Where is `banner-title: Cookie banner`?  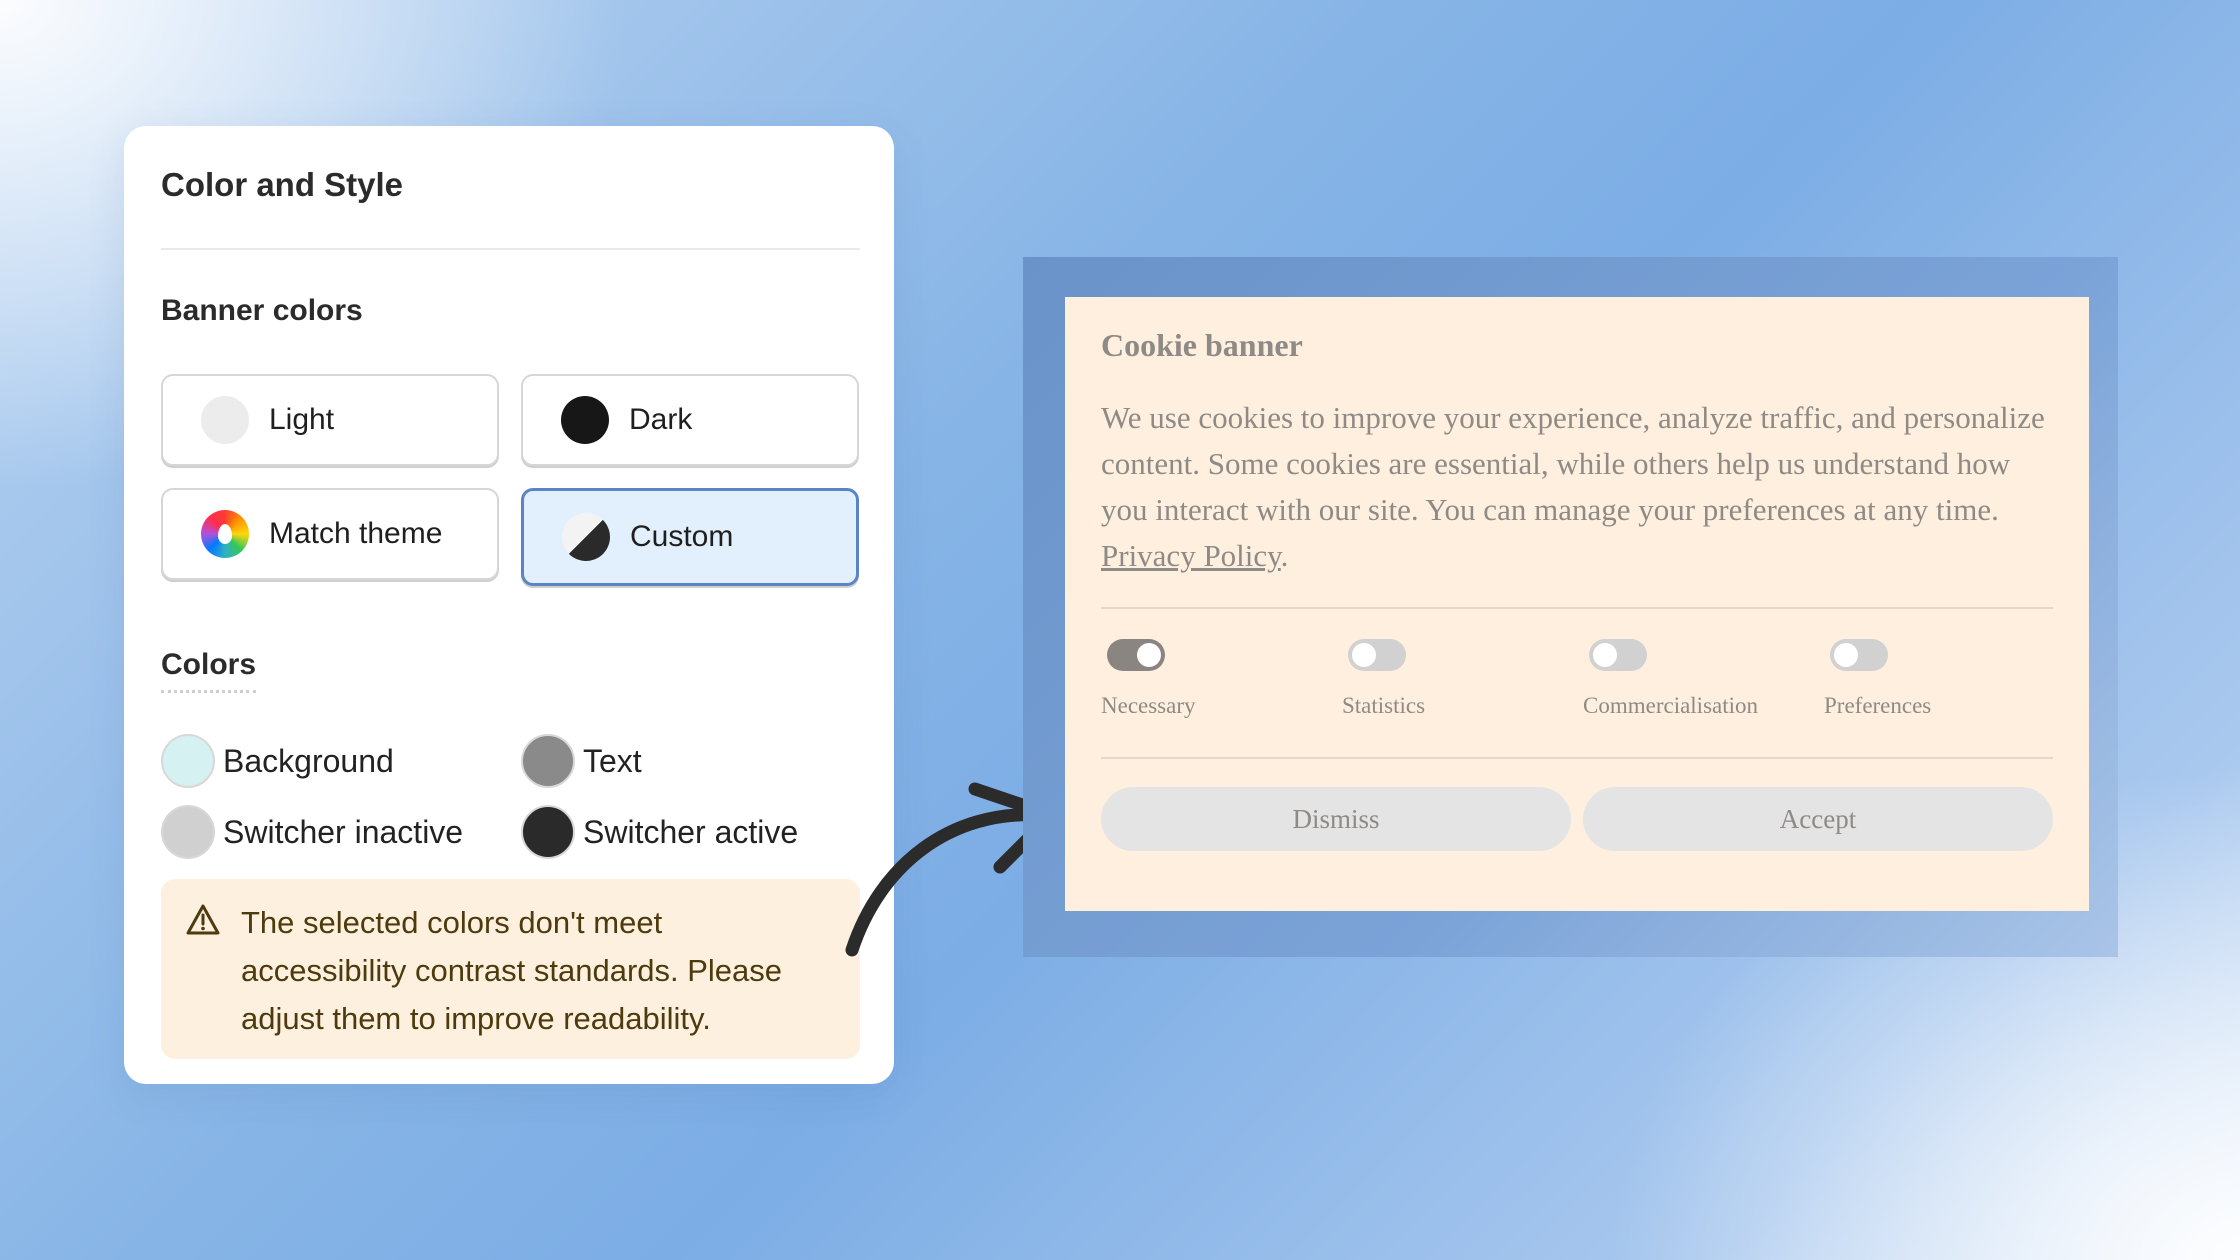 banner-title: Cookie banner is located at coordinates (1202, 345).